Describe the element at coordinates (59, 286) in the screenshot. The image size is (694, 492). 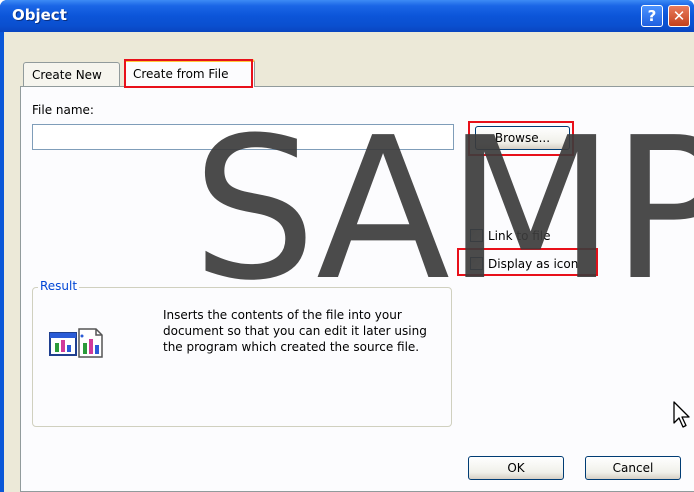
I see `result-title: Result` at that location.